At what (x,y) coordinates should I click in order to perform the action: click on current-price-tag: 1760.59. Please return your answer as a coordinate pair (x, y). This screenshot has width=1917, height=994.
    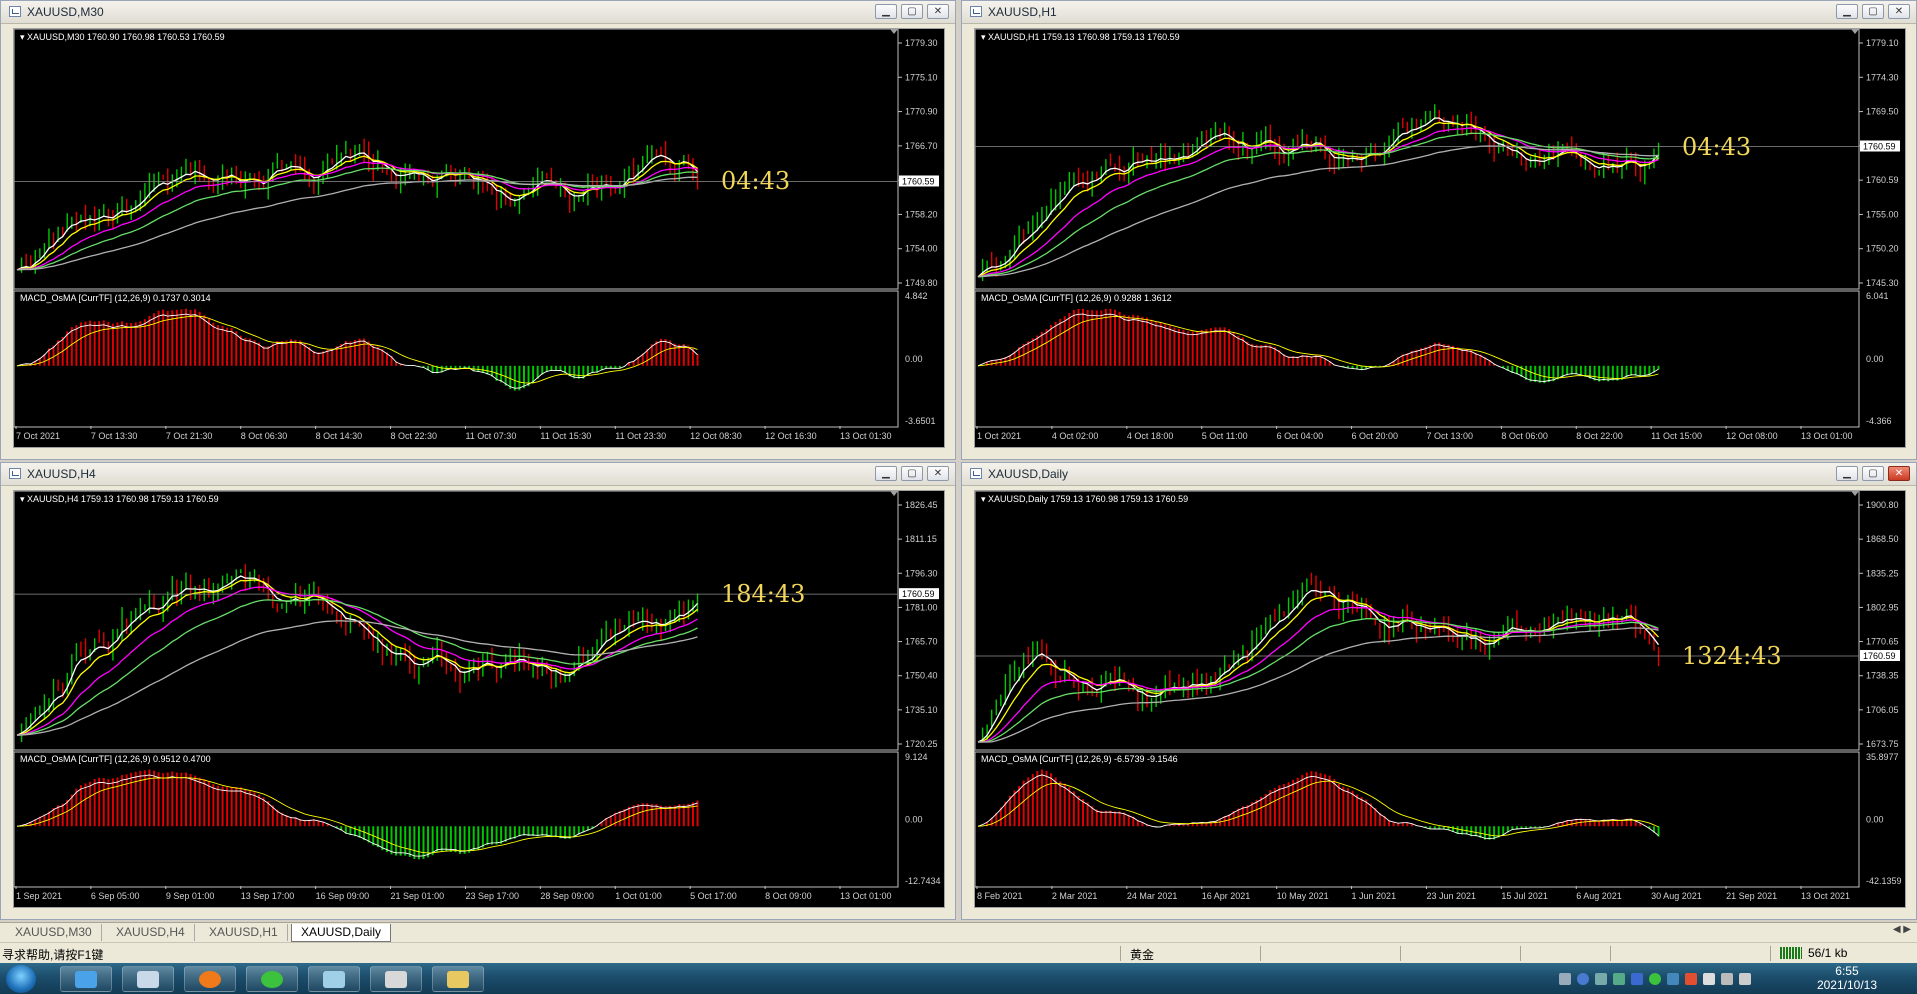
    Looking at the image, I should click on (918, 594).